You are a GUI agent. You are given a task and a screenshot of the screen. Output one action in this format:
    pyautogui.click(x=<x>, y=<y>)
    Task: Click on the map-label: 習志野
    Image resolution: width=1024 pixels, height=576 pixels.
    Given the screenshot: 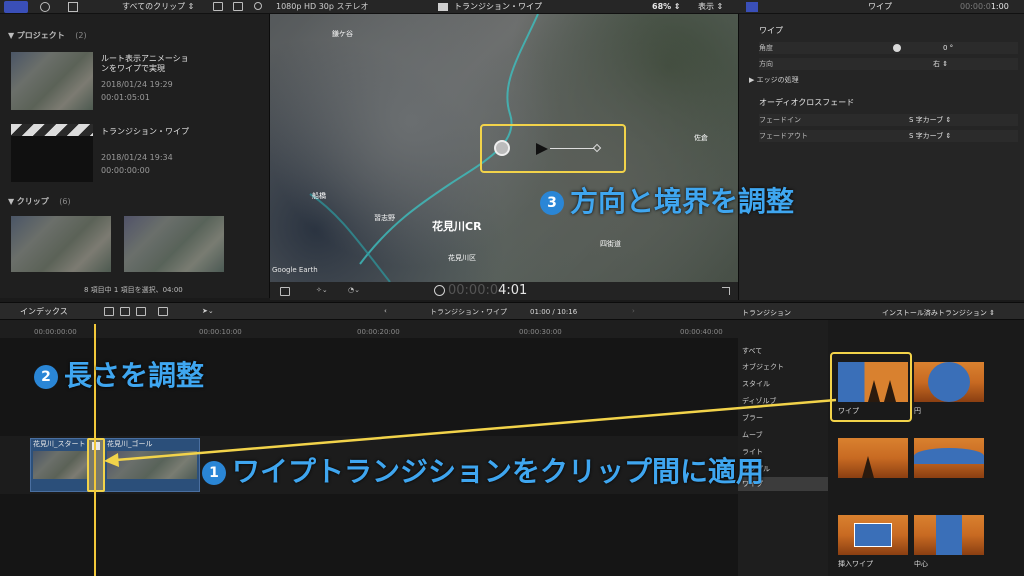 What is the action you would take?
    pyautogui.click(x=384, y=218)
    